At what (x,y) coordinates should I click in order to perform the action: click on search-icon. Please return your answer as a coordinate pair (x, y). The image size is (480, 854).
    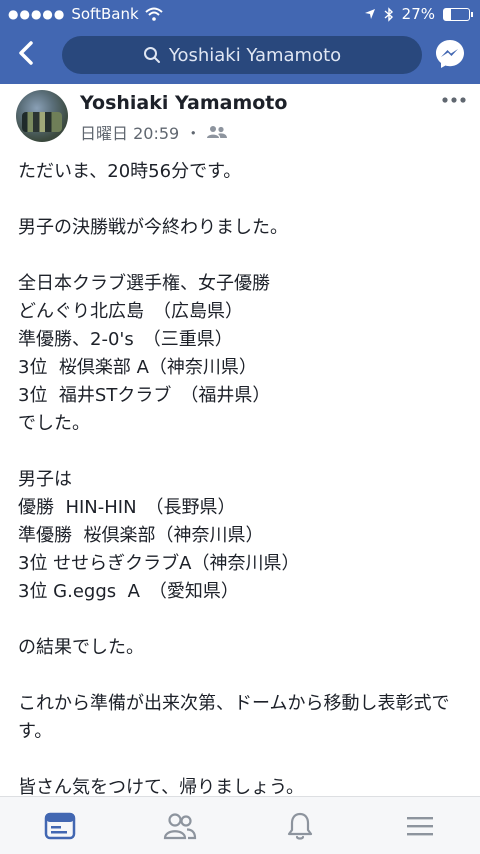
    Looking at the image, I should click on (151, 55).